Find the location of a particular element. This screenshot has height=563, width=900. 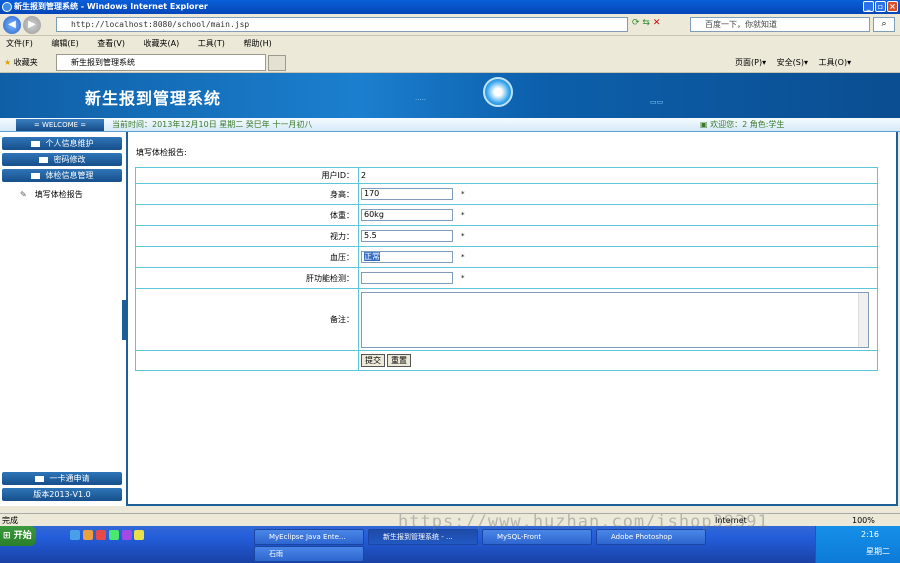

user-info: ▣ 欢迎您：2 角色:学生 is located at coordinates (742, 125).